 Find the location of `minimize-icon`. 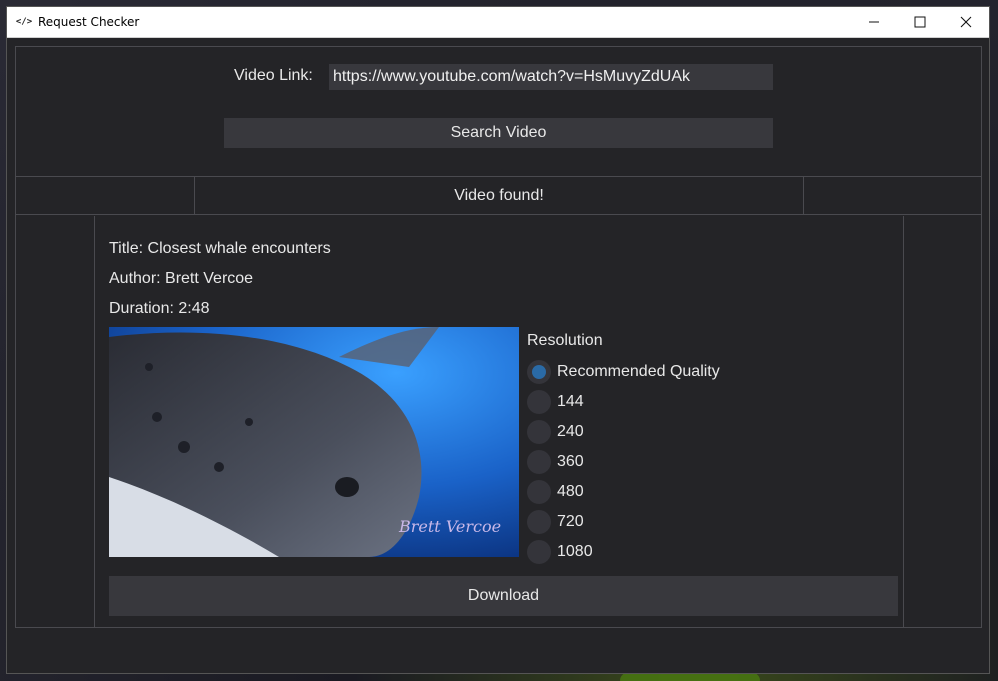

minimize-icon is located at coordinates (874, 22).